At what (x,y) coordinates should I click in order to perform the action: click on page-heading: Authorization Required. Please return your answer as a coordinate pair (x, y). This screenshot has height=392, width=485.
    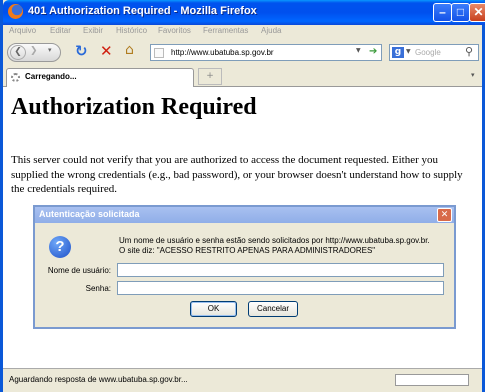
    Looking at the image, I should click on (134, 107).